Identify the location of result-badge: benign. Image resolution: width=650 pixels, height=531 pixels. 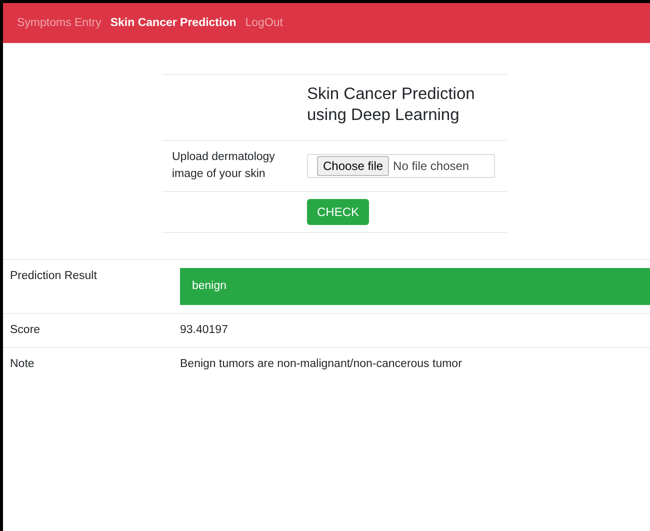
(415, 286).